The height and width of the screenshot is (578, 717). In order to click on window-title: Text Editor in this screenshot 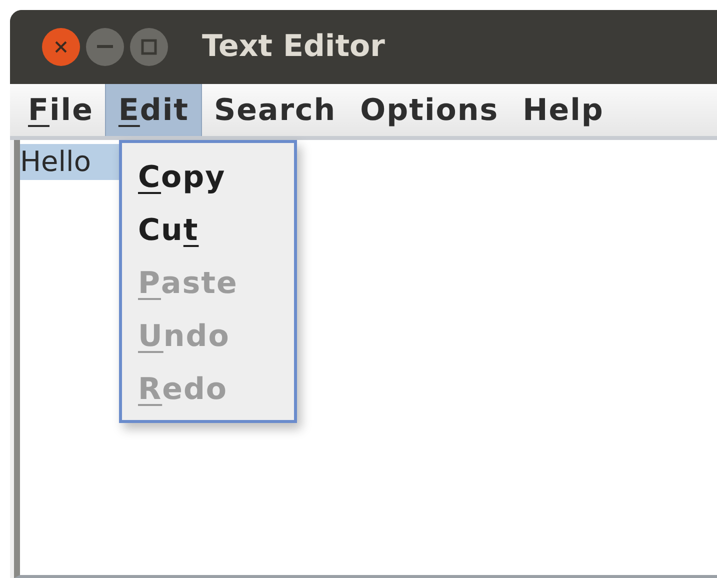, I will do `click(293, 47)`.